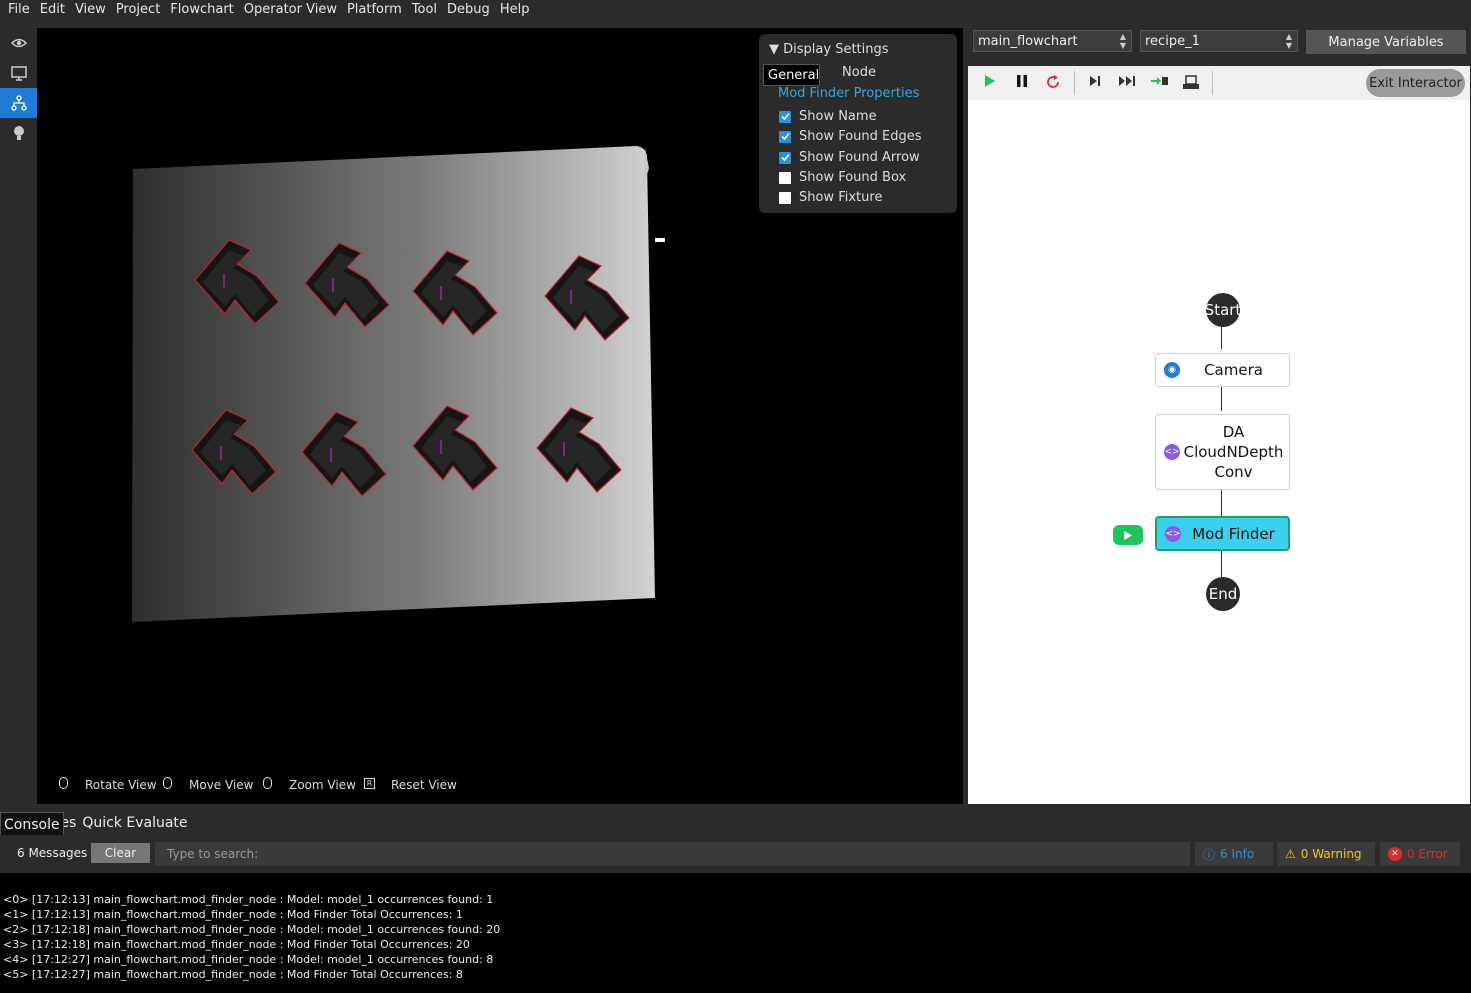  I want to click on show-found-arrow-option: Show Found Arrow, so click(849, 157).